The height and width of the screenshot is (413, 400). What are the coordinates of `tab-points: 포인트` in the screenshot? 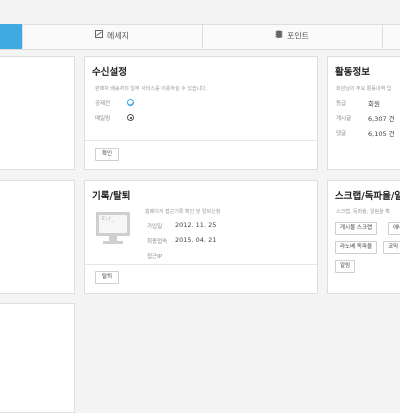 It's located at (292, 36).